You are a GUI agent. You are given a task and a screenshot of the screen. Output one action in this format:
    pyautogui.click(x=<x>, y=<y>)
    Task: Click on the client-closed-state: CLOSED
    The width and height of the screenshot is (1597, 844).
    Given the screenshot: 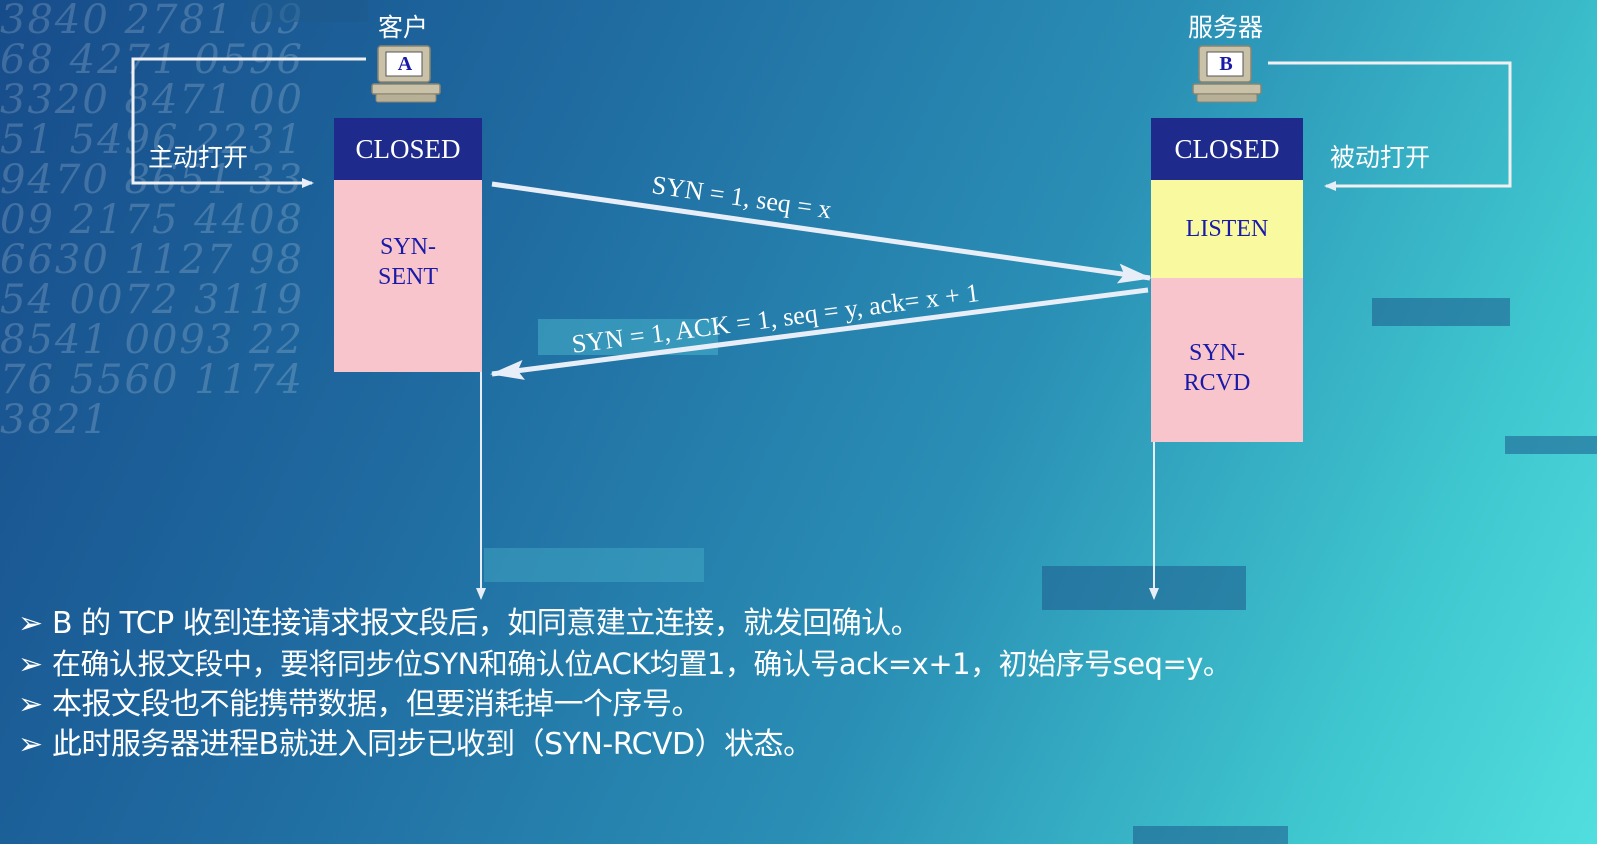 What is the action you would take?
    pyautogui.click(x=408, y=149)
    